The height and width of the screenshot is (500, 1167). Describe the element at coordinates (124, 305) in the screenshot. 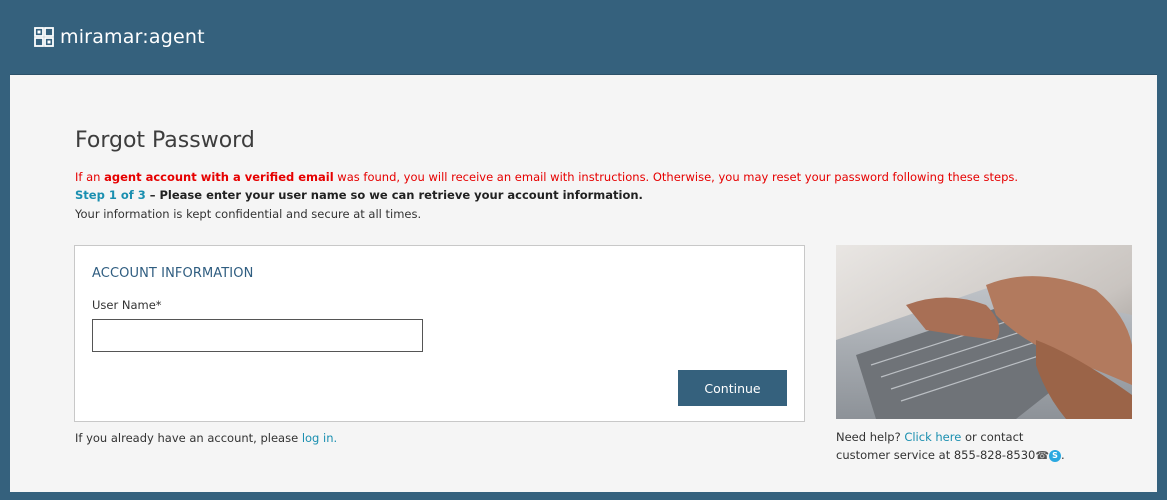

I see `username-label-text: User Name` at that location.